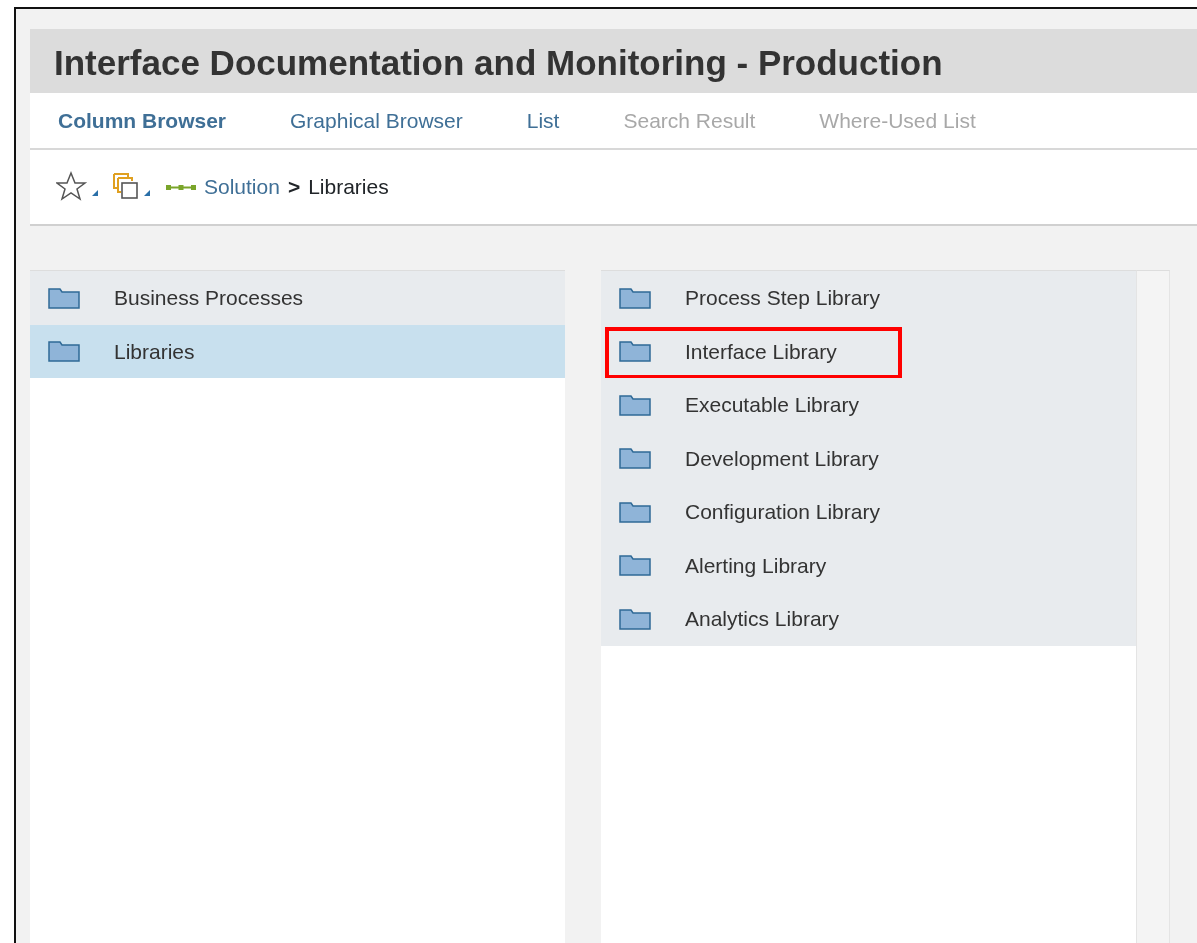  Describe the element at coordinates (376, 120) in the screenshot. I see `tab: Graphical Browser` at that location.